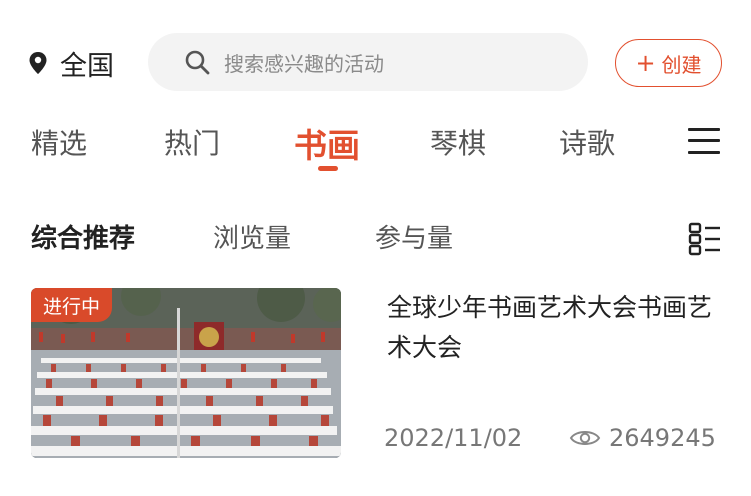 This screenshot has width=751, height=496. I want to click on view-count-value: 2649245, so click(662, 438).